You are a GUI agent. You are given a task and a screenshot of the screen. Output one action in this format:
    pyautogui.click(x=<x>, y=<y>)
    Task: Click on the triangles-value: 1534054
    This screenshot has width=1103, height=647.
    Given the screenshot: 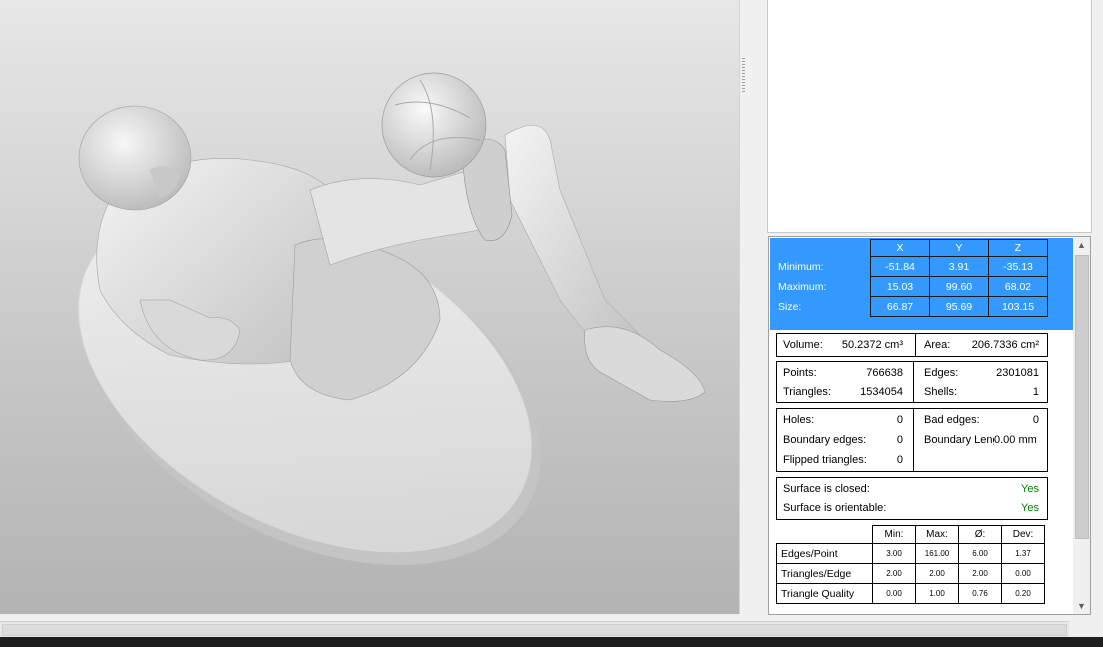 What is the action you would take?
    pyautogui.click(x=881, y=392)
    